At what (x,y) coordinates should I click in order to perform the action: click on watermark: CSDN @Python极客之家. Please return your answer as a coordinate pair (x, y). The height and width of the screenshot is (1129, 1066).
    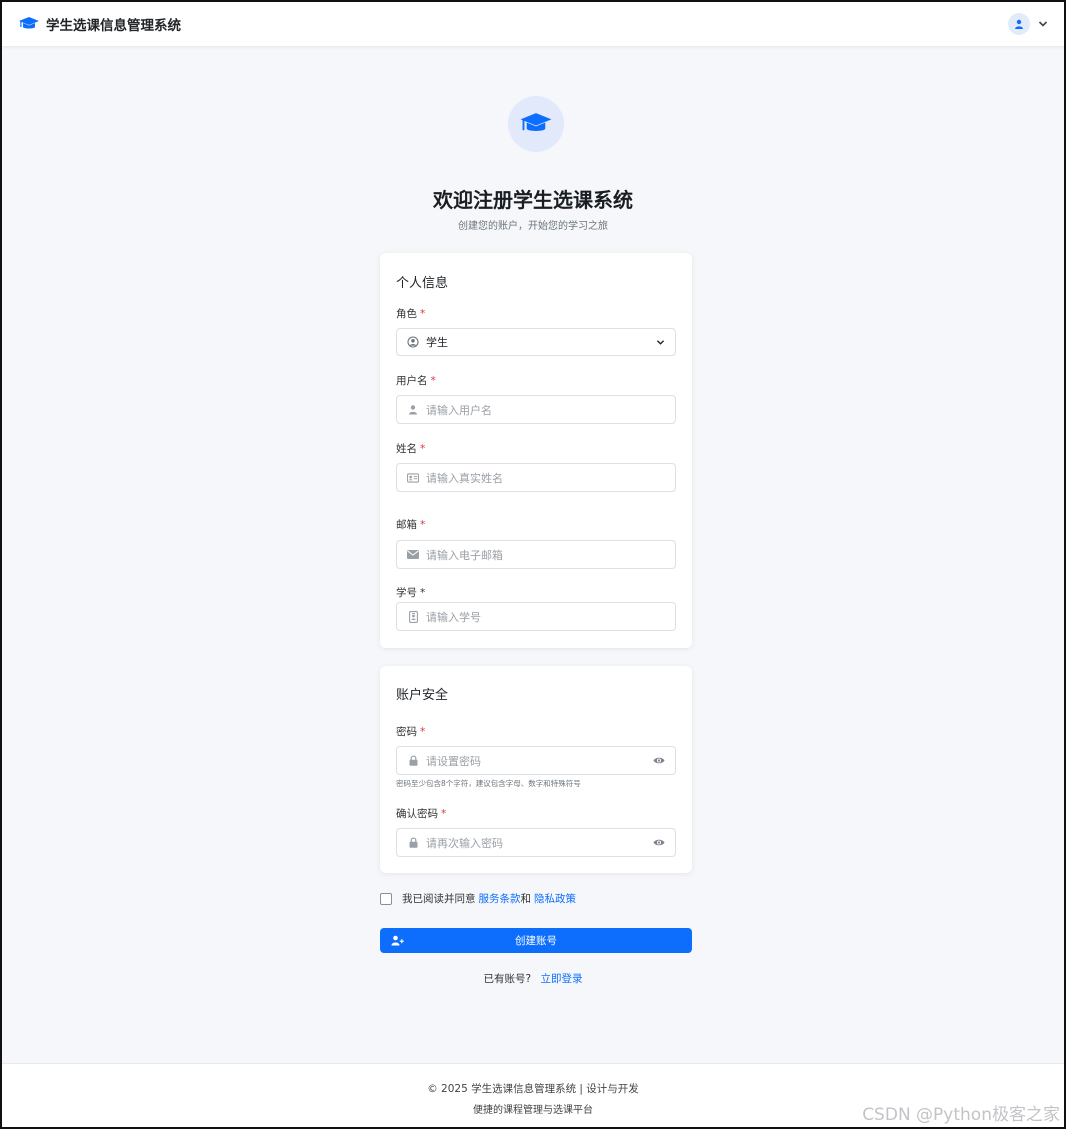
    Looking at the image, I should click on (961, 1115).